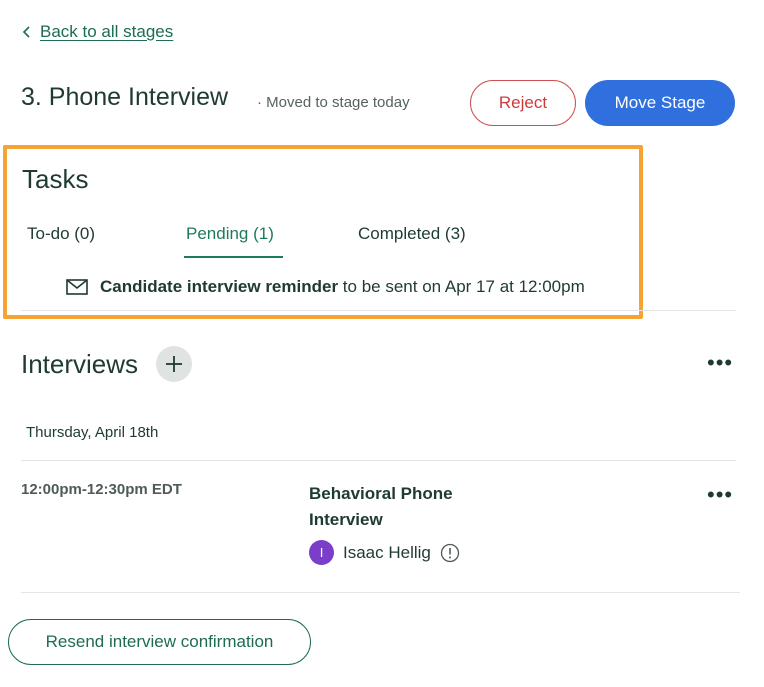  What do you see at coordinates (387, 552) in the screenshot?
I see `interviewer-name: Isaac Hellig` at bounding box center [387, 552].